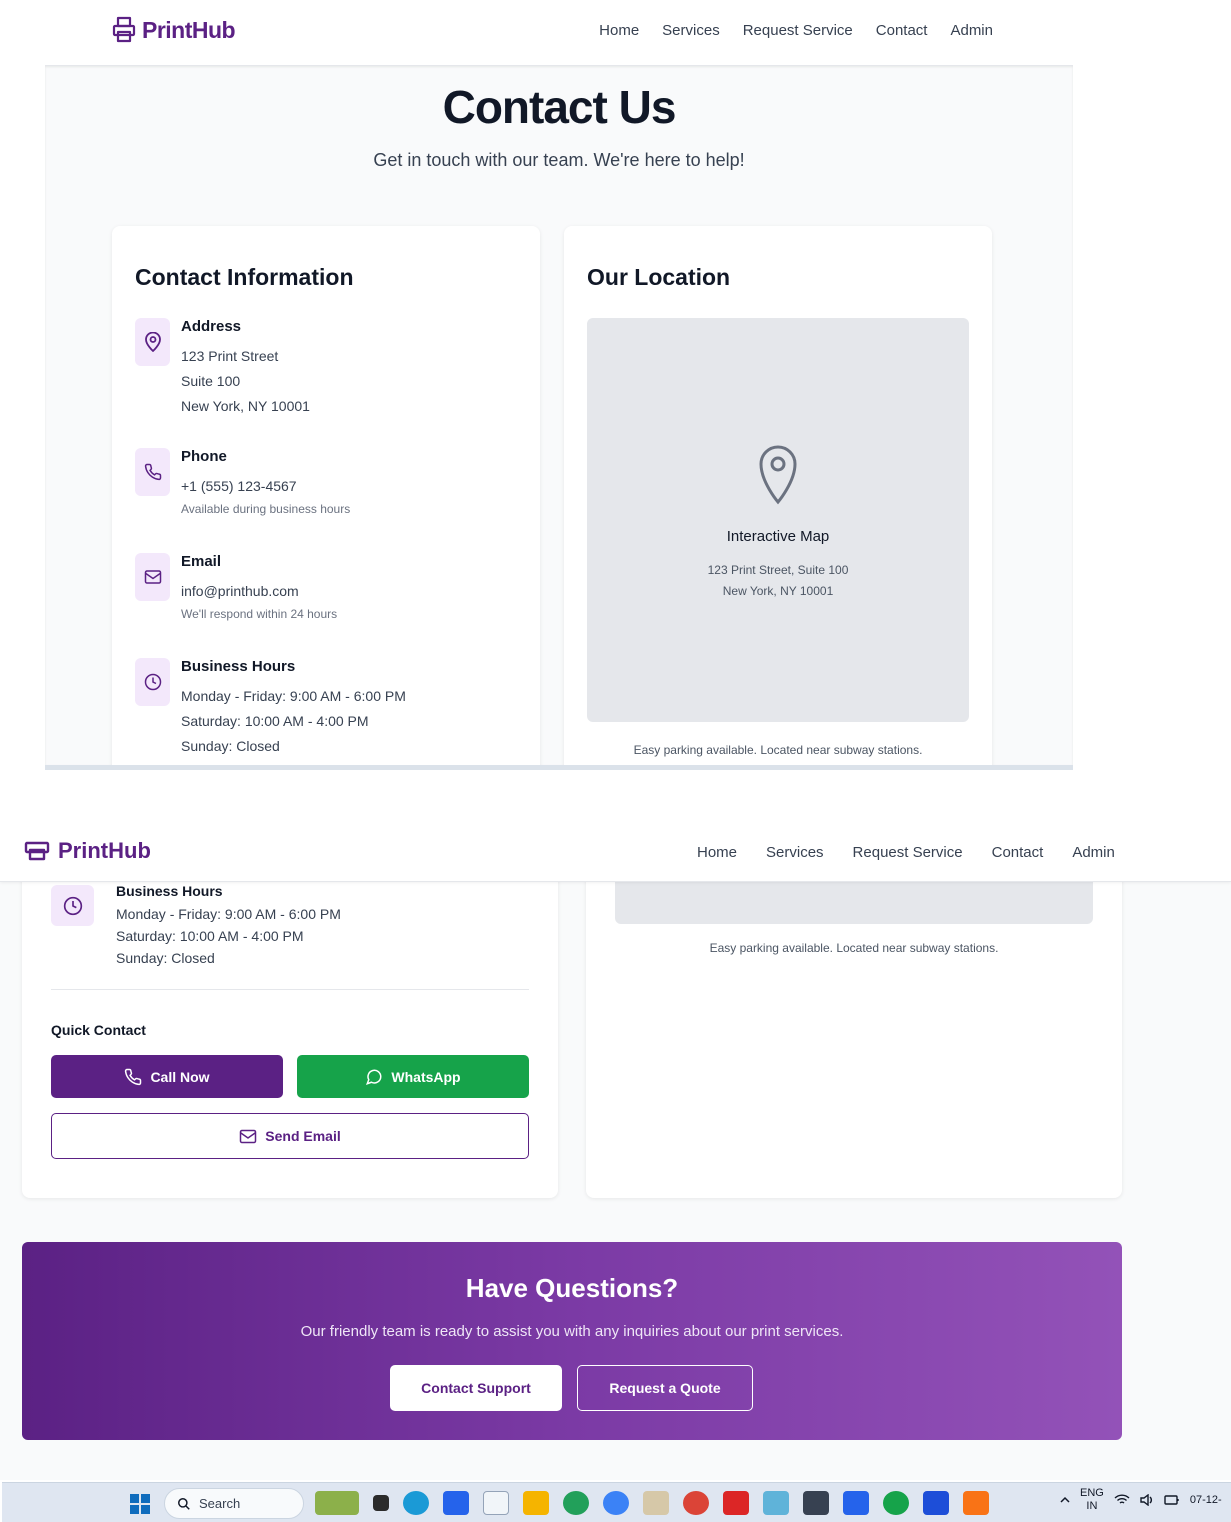 The width and height of the screenshot is (1231, 1522). What do you see at coordinates (265, 486) in the screenshot?
I see `phone-number: +1 (555) 123-4567` at bounding box center [265, 486].